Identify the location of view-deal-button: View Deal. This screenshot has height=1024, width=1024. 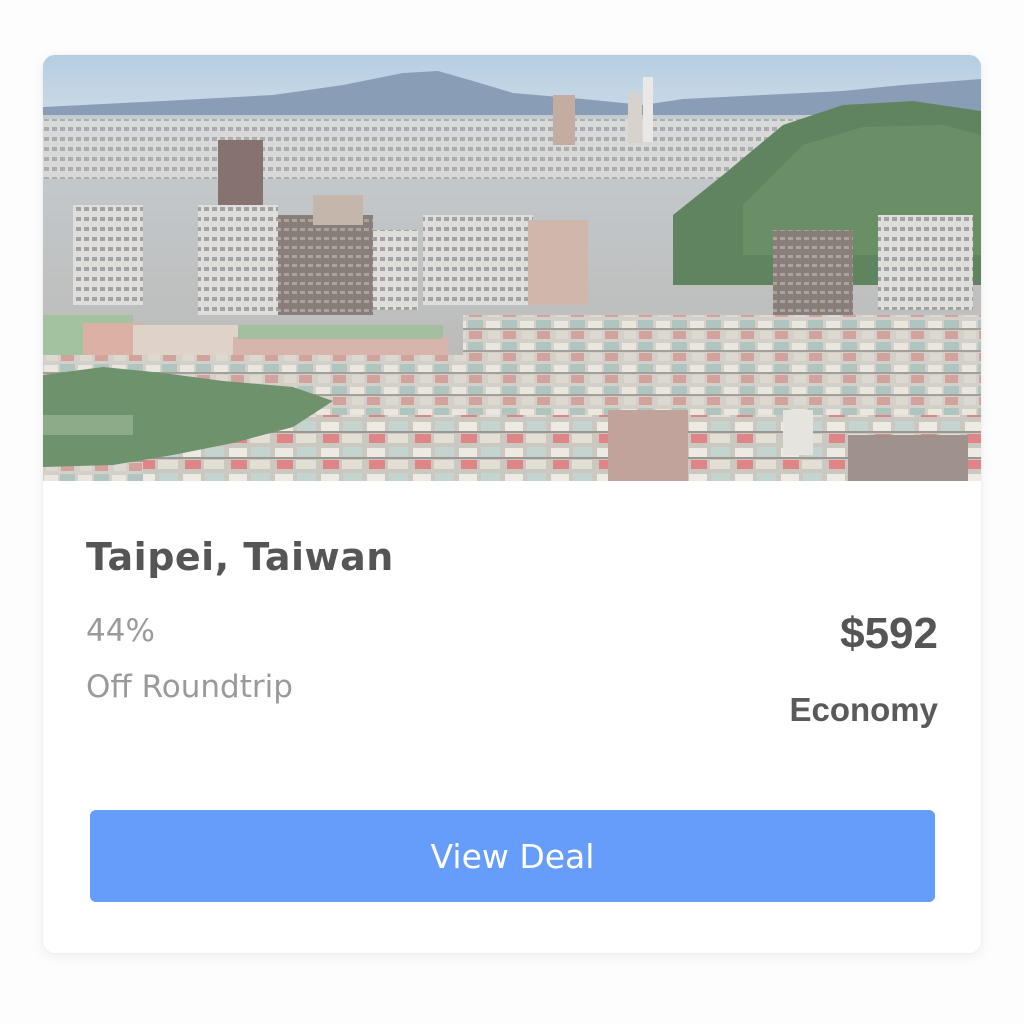
(512, 856).